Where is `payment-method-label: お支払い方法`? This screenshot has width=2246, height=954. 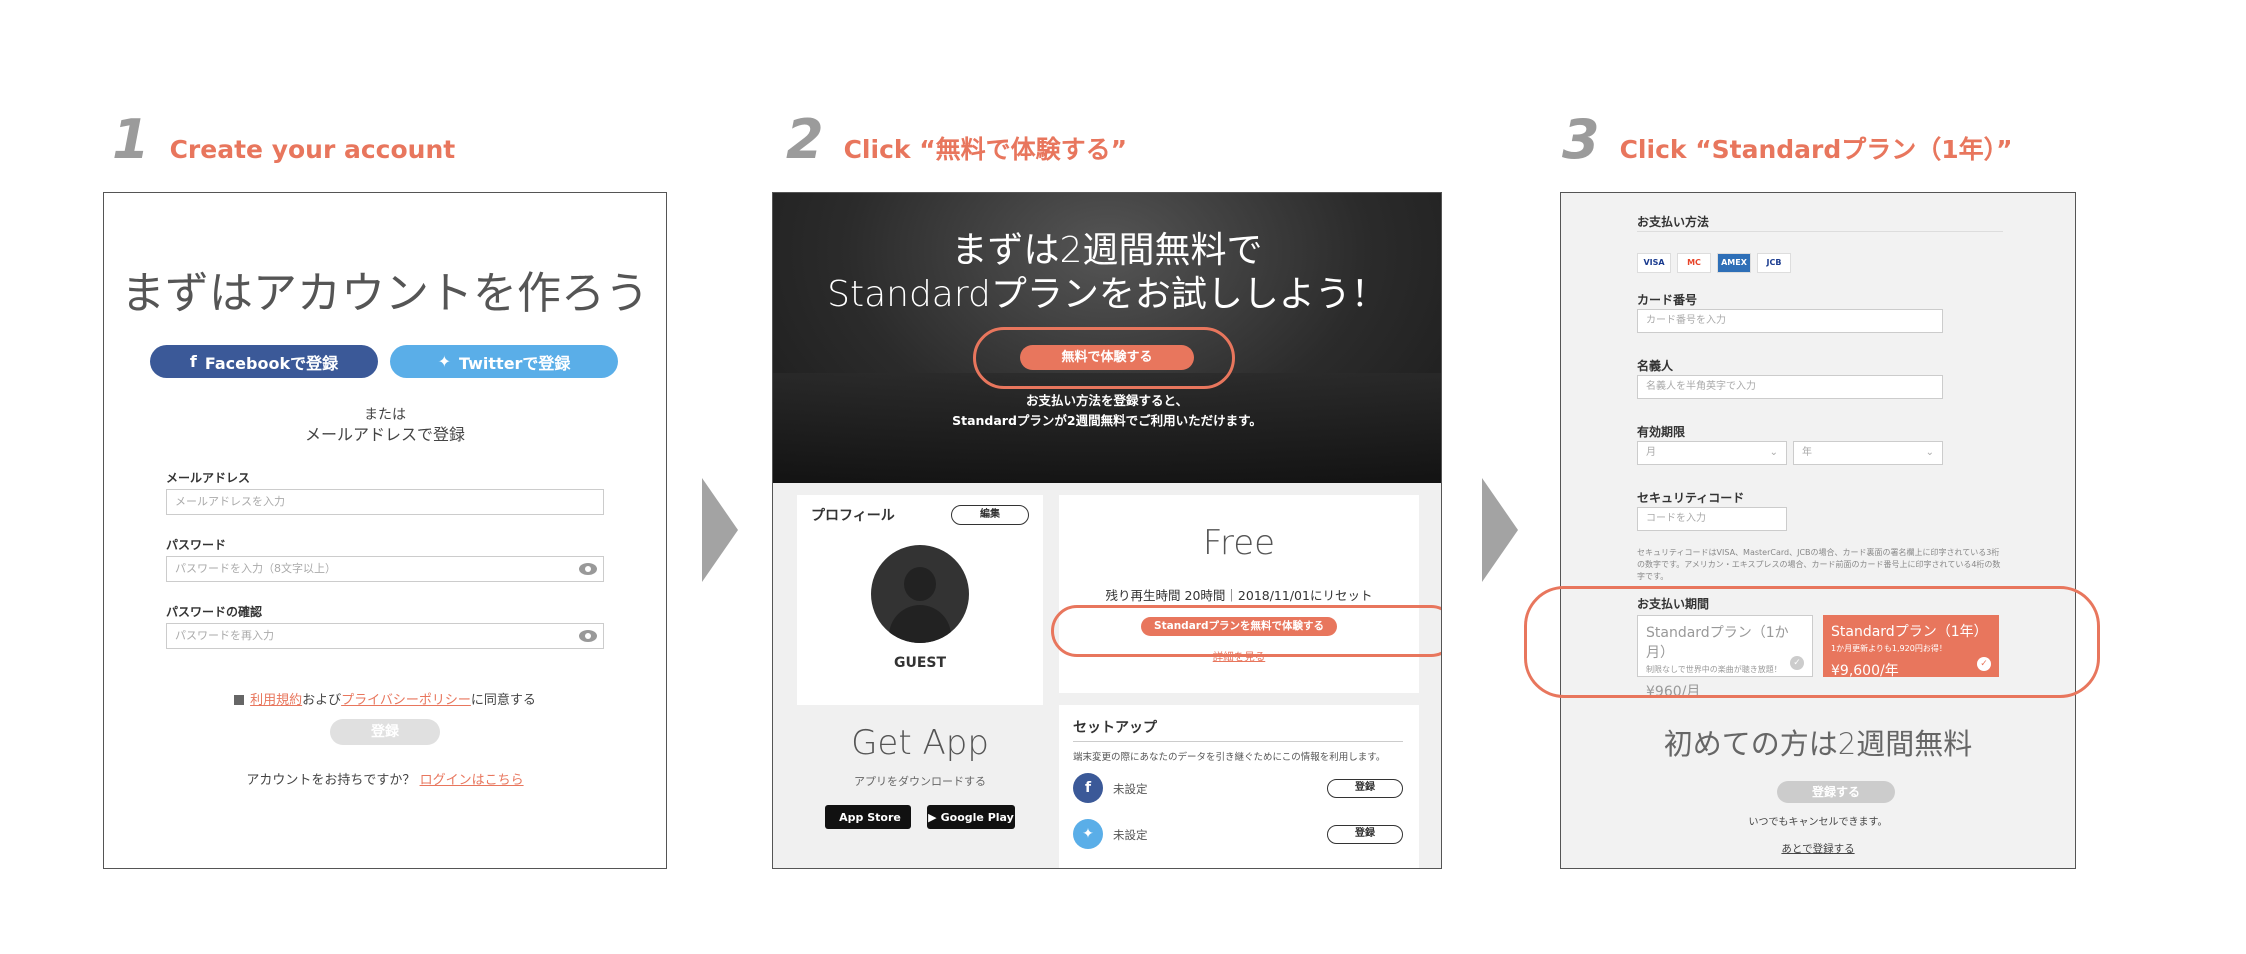
payment-method-label: お支払い方法 is located at coordinates (1673, 222).